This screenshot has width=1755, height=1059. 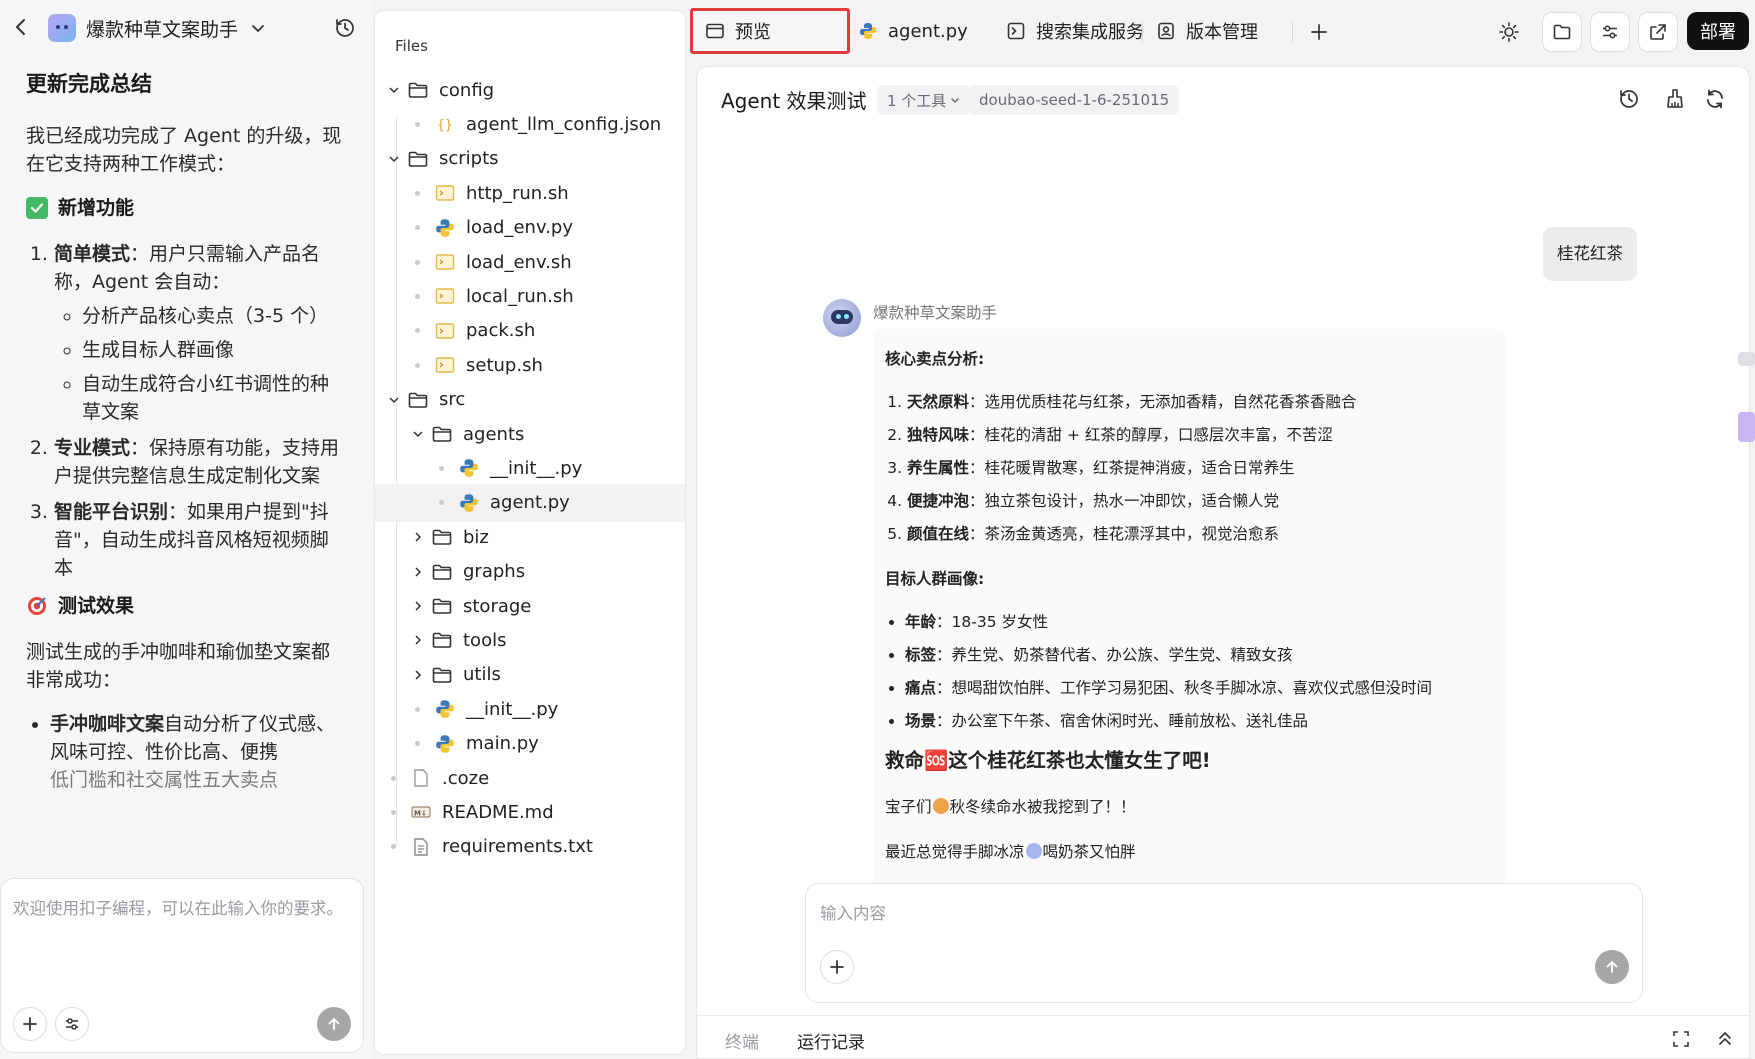 I want to click on app-avatar, so click(x=62, y=28).